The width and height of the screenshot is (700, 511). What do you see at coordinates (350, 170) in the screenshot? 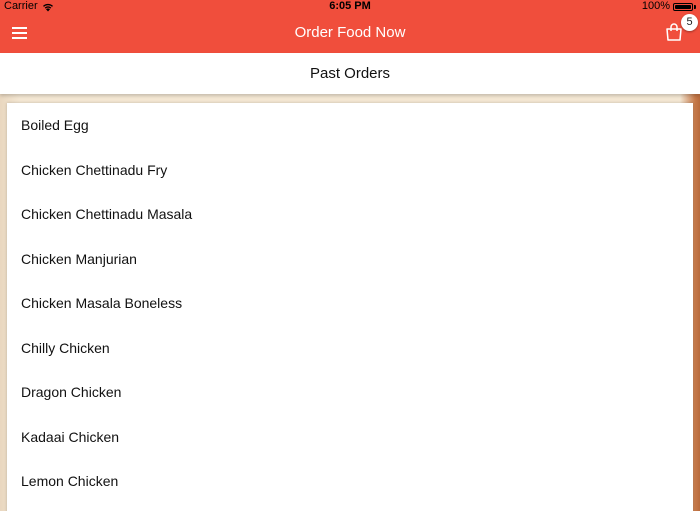
I see `list-item: Chicken Chettinadu Fry` at bounding box center [350, 170].